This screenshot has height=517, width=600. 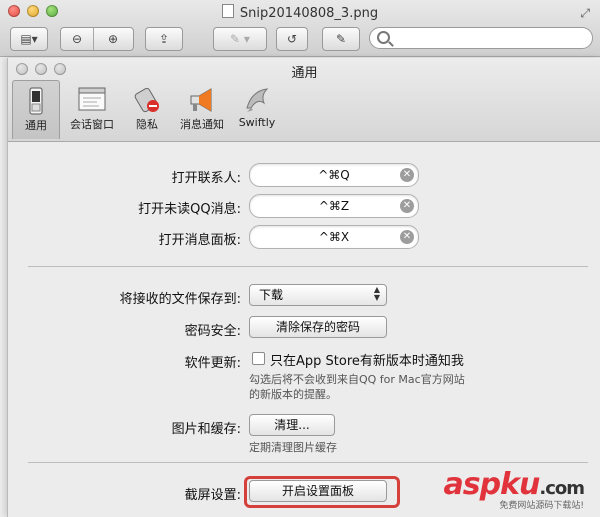 I want to click on hotkey-label: 打开联系人:, so click(x=206, y=178).